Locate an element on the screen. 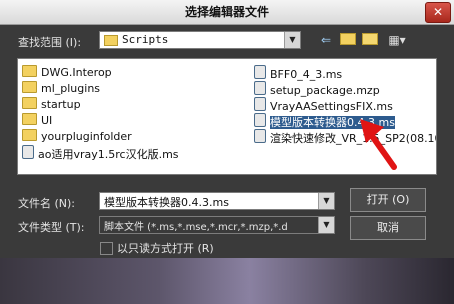 This screenshot has width=454, height=304. lookin-dropdown: Scripts ▼ is located at coordinates (200, 40).